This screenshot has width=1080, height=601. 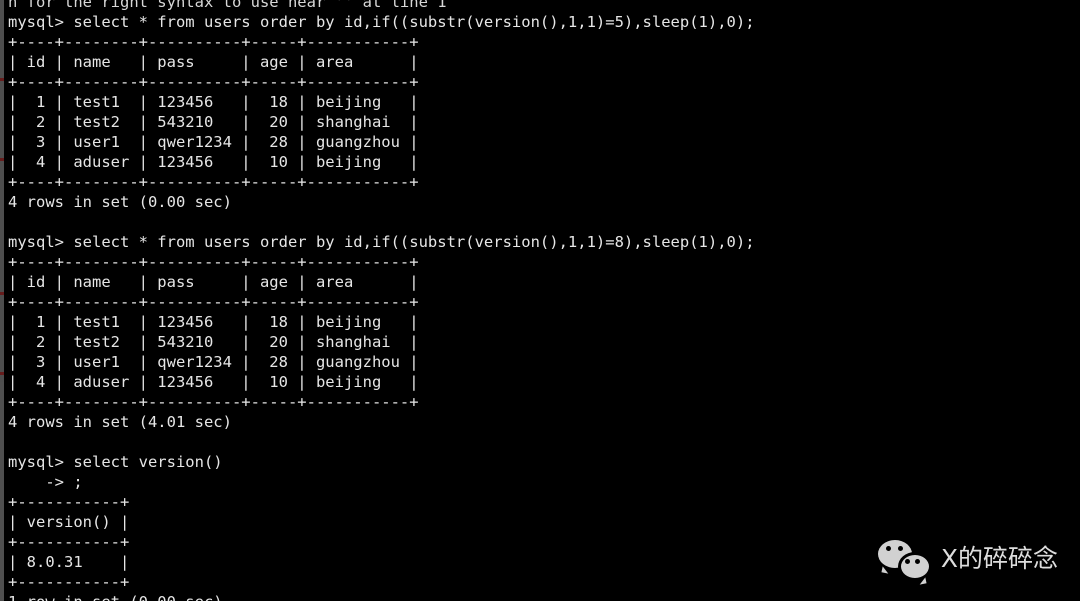 I want to click on wechat-icon, so click(x=904, y=559).